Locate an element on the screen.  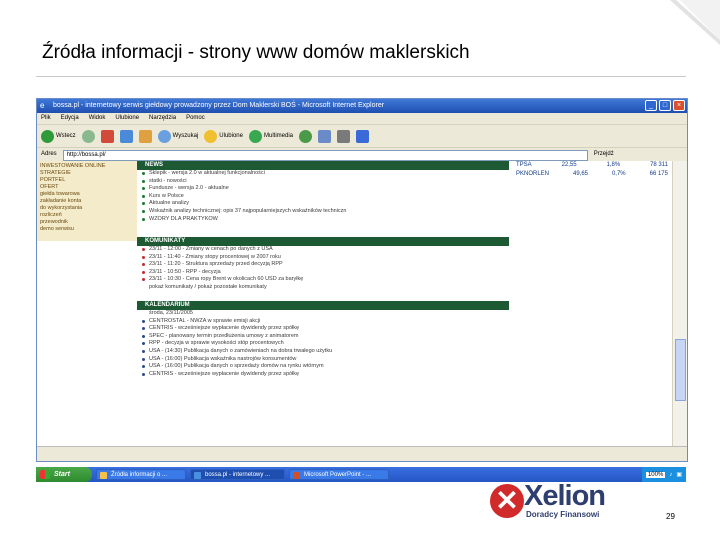
print-icon is located at coordinates (343, 136).